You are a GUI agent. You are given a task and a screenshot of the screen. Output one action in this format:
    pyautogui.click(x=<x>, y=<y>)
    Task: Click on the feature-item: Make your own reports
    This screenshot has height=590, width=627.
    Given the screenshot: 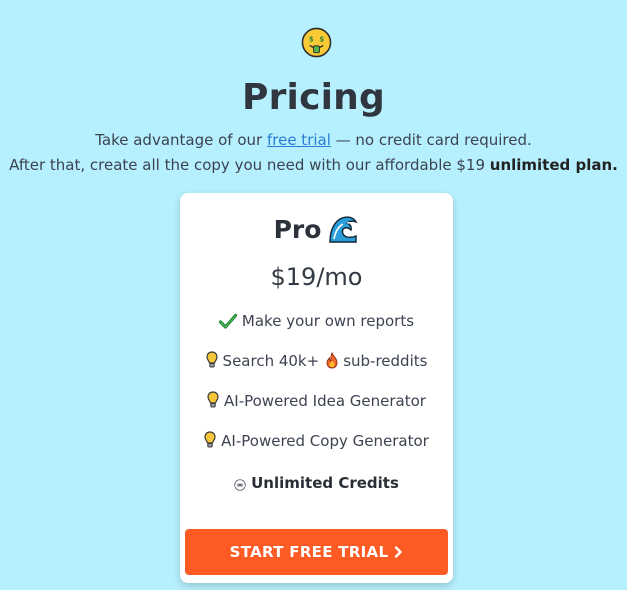 What is the action you would take?
    pyautogui.click(x=316, y=321)
    